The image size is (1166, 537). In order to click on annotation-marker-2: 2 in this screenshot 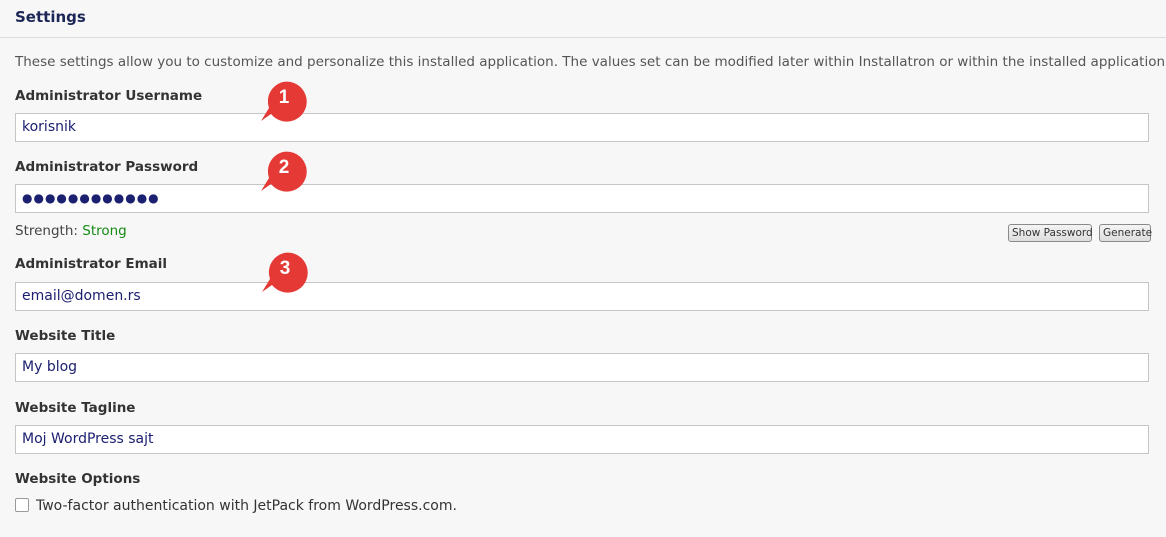, I will do `click(284, 171)`.